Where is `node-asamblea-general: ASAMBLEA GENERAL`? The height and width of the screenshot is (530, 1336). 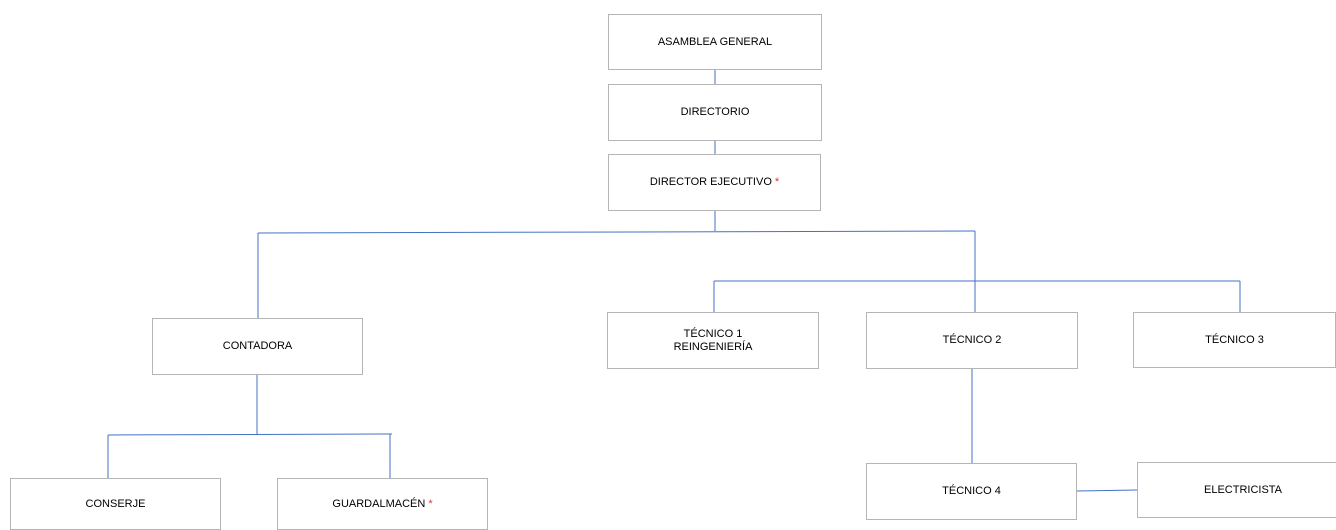 node-asamblea-general: ASAMBLEA GENERAL is located at coordinates (715, 42).